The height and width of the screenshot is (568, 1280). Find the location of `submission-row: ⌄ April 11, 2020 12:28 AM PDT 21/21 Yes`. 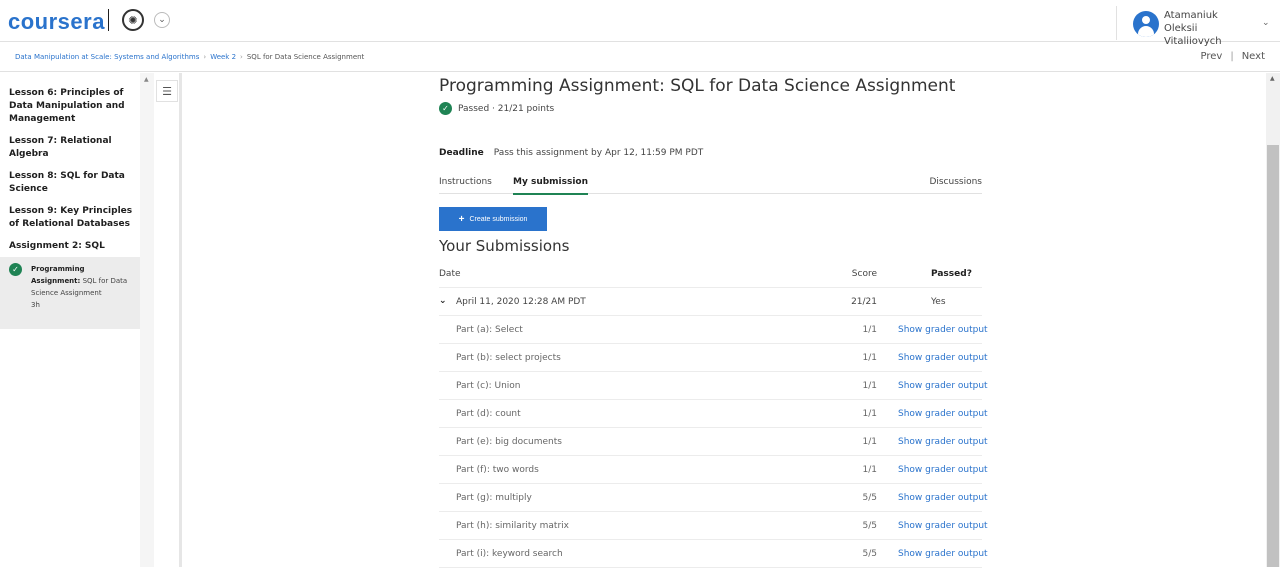

submission-row: ⌄ April 11, 2020 12:28 AM PDT 21/21 Yes is located at coordinates (710, 302).